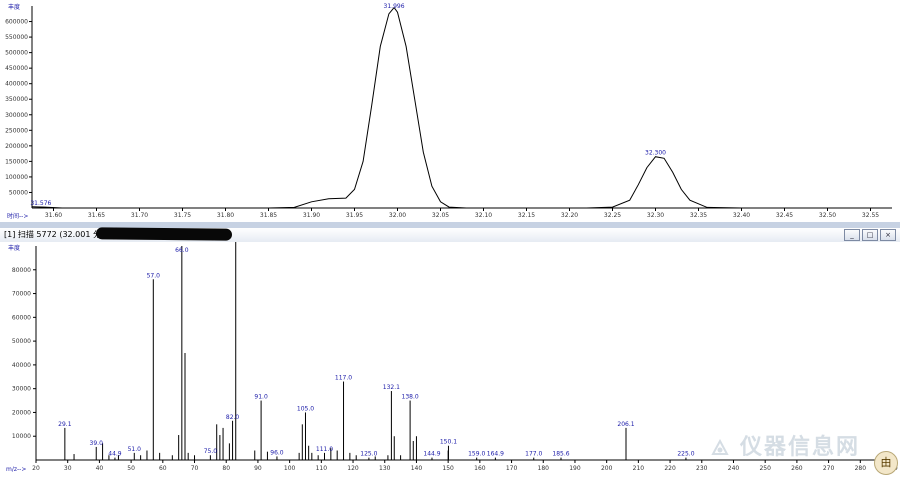 This screenshot has width=900, height=479. What do you see at coordinates (16, 84) in the screenshot?
I see `y-tick-label: 400000` at bounding box center [16, 84].